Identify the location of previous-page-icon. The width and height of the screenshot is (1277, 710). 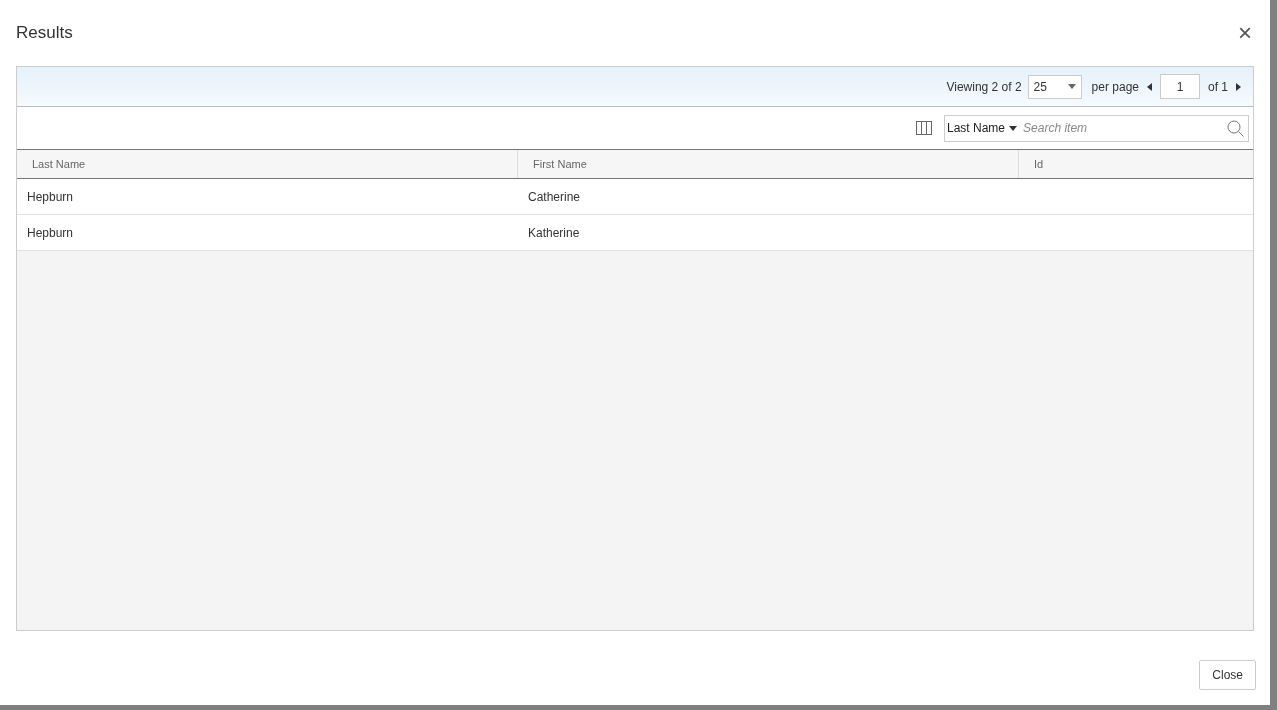
(1149, 86).